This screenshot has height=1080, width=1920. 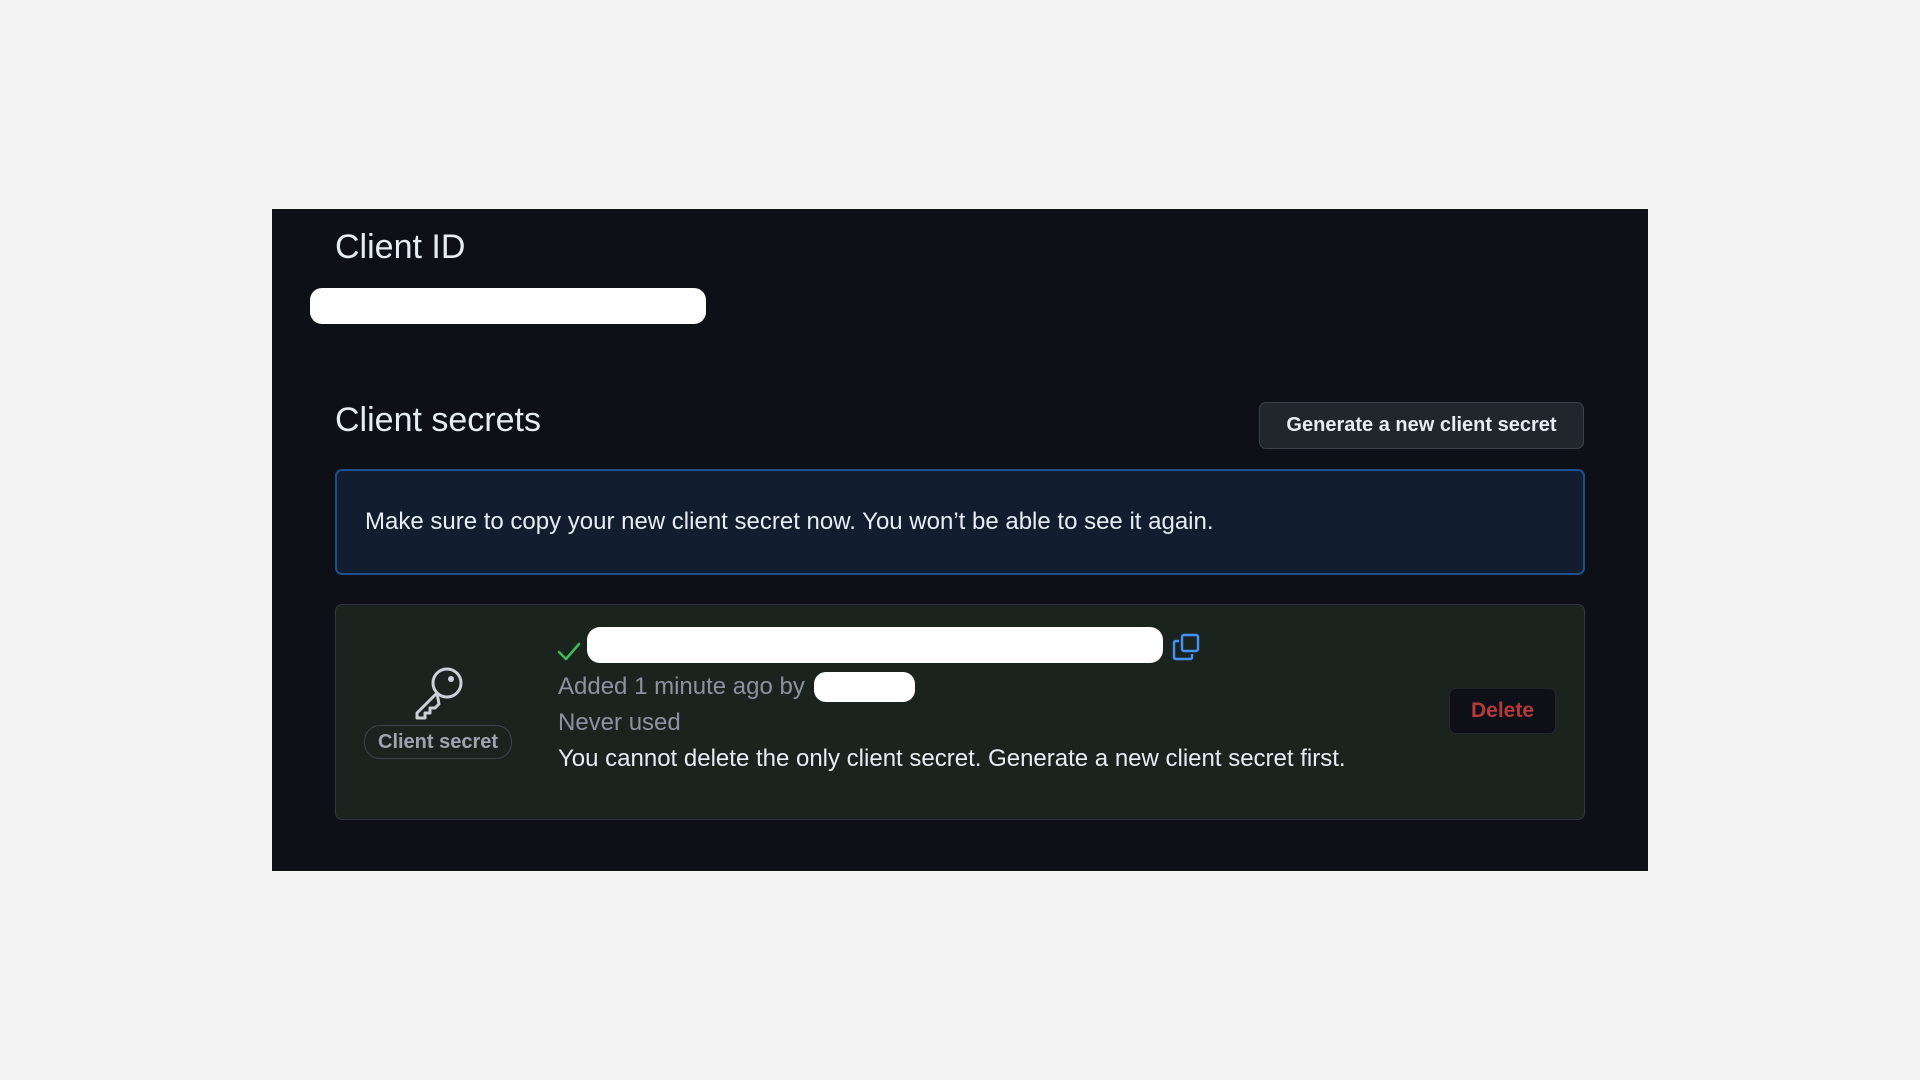 What do you see at coordinates (439, 693) in the screenshot?
I see `key-icon` at bounding box center [439, 693].